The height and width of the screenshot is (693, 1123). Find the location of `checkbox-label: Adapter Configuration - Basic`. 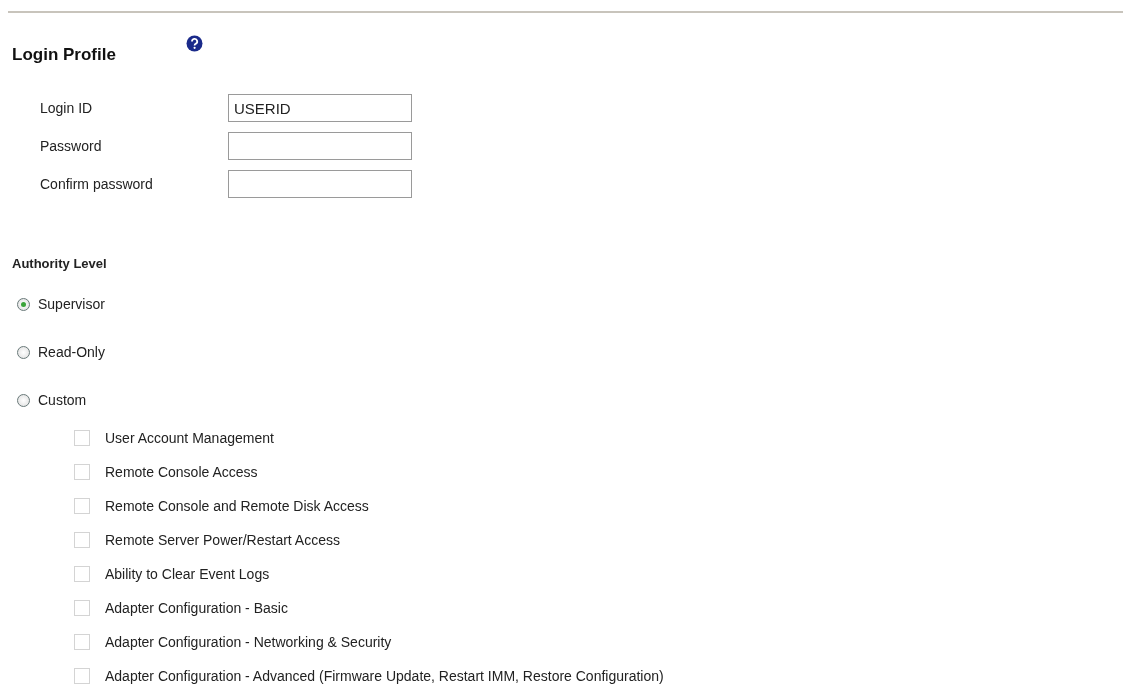

checkbox-label: Adapter Configuration - Basic is located at coordinates (196, 608).